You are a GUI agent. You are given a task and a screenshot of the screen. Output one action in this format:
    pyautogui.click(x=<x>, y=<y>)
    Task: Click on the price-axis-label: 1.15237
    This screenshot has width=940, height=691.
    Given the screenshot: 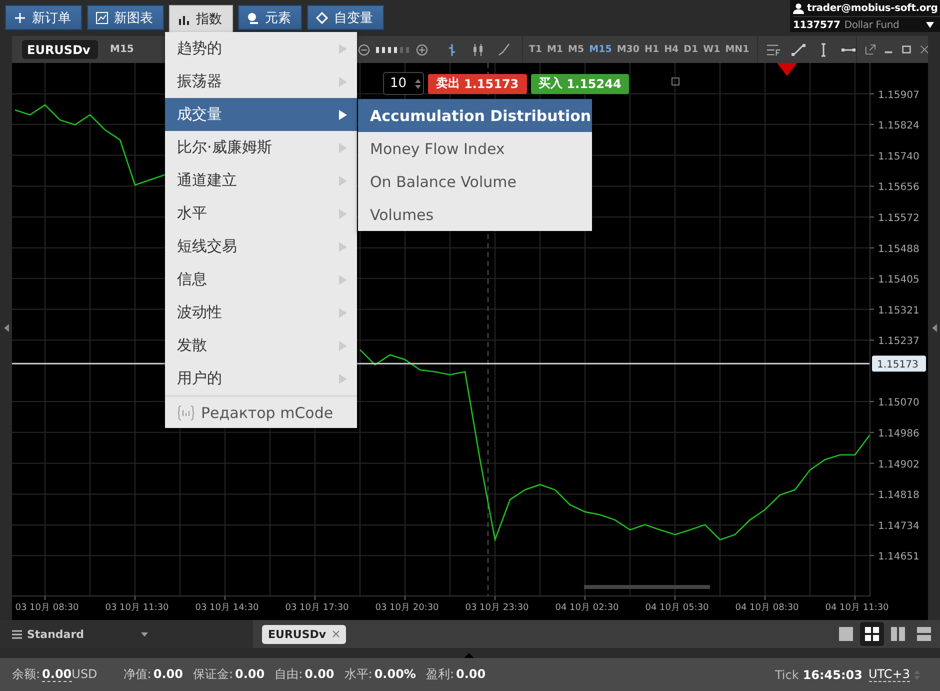 What is the action you would take?
    pyautogui.click(x=899, y=342)
    